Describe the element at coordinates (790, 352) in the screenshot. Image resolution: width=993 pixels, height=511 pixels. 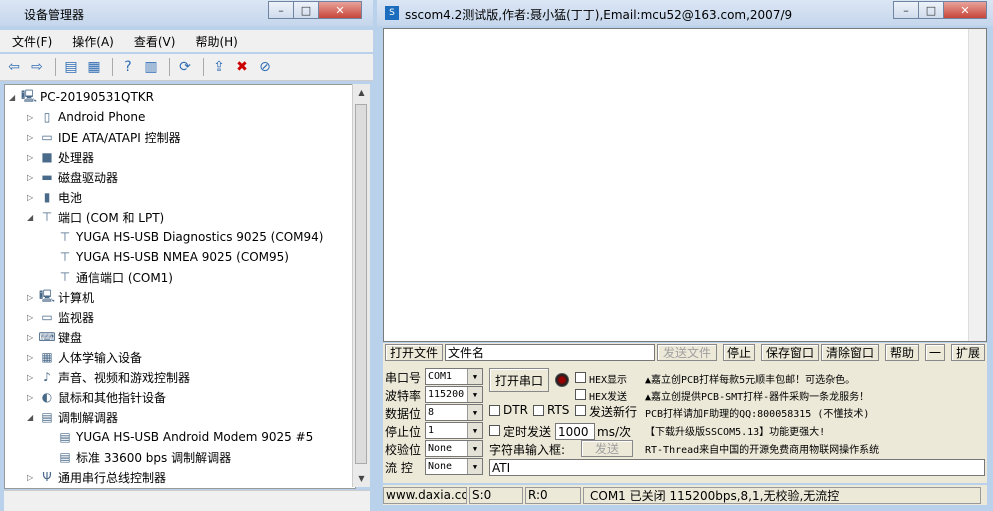
I see `save-window-button: 保存窗口` at that location.